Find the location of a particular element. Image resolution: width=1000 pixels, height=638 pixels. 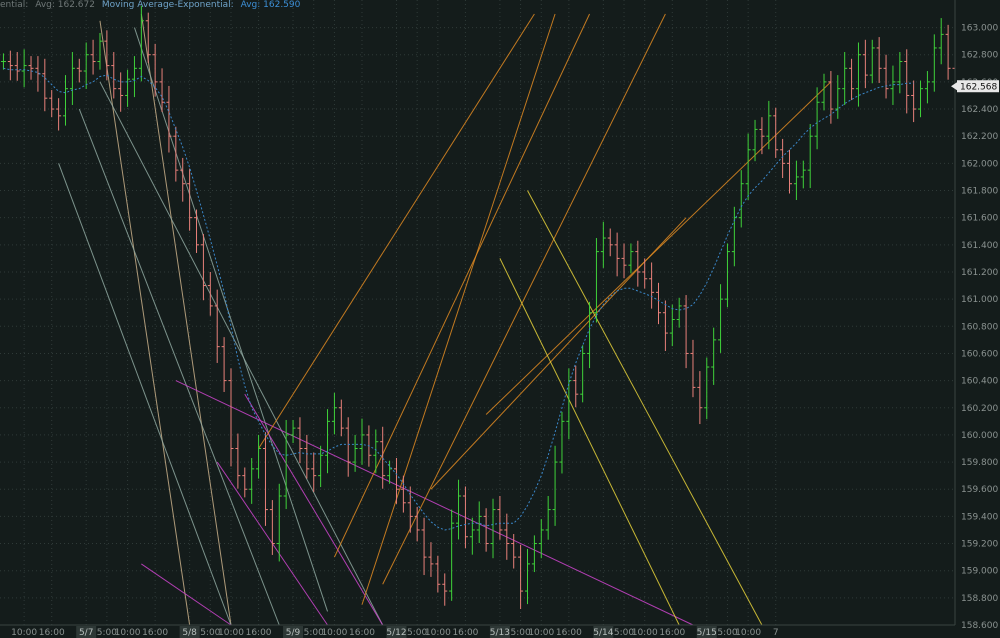

price-tick-label: 159.800 is located at coordinates (979, 463).